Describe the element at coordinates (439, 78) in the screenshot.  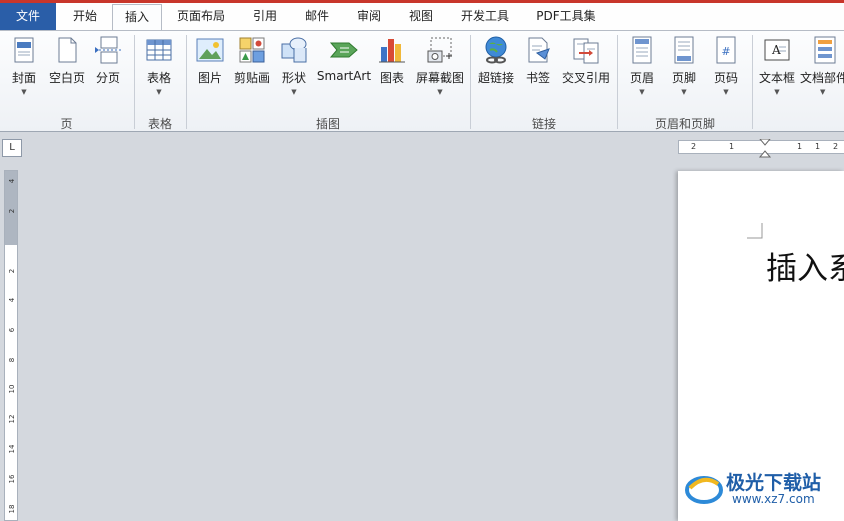
I see `screenshot-label: 屏幕截图` at that location.